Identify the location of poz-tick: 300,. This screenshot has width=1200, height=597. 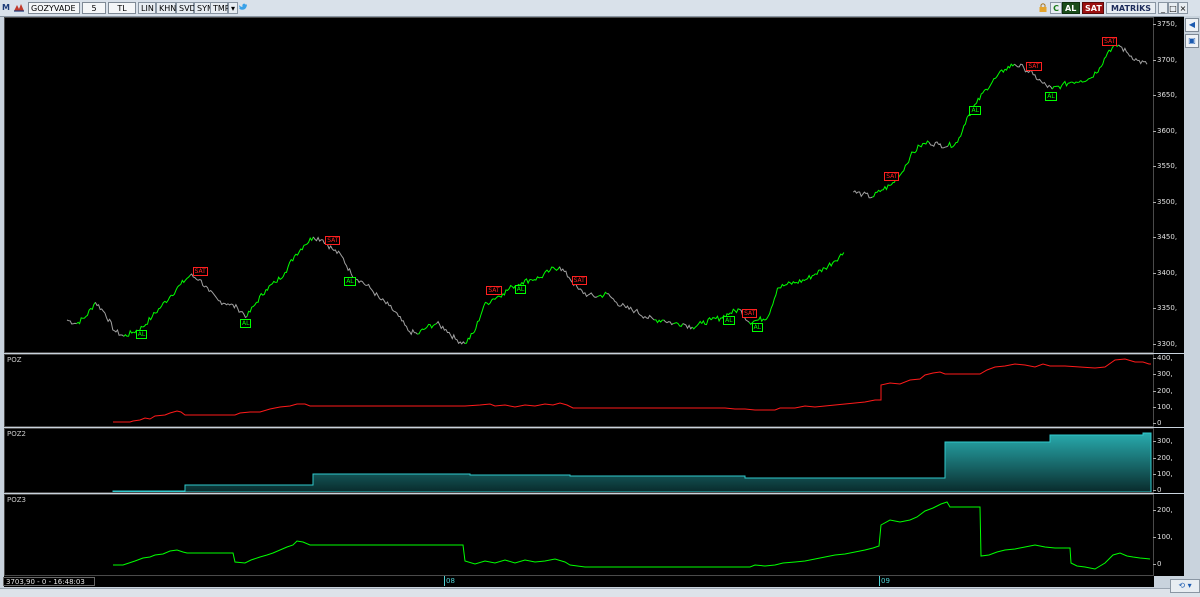
(1163, 374).